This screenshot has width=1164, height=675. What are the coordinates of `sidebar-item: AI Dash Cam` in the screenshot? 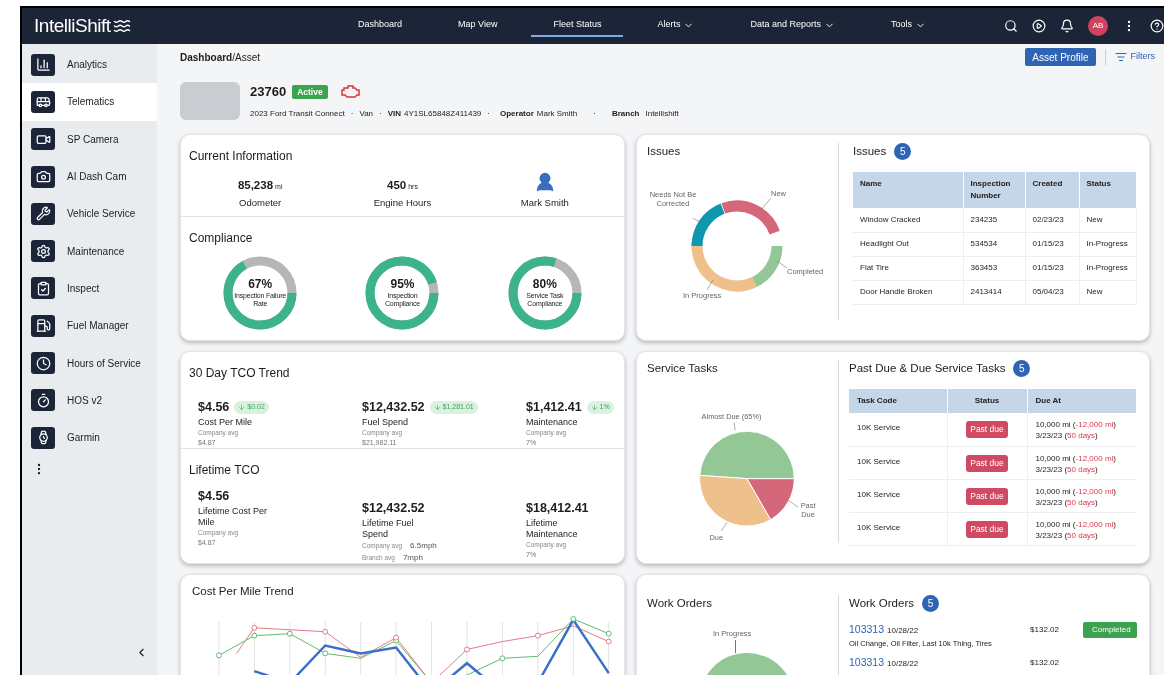 It's located at (89, 176).